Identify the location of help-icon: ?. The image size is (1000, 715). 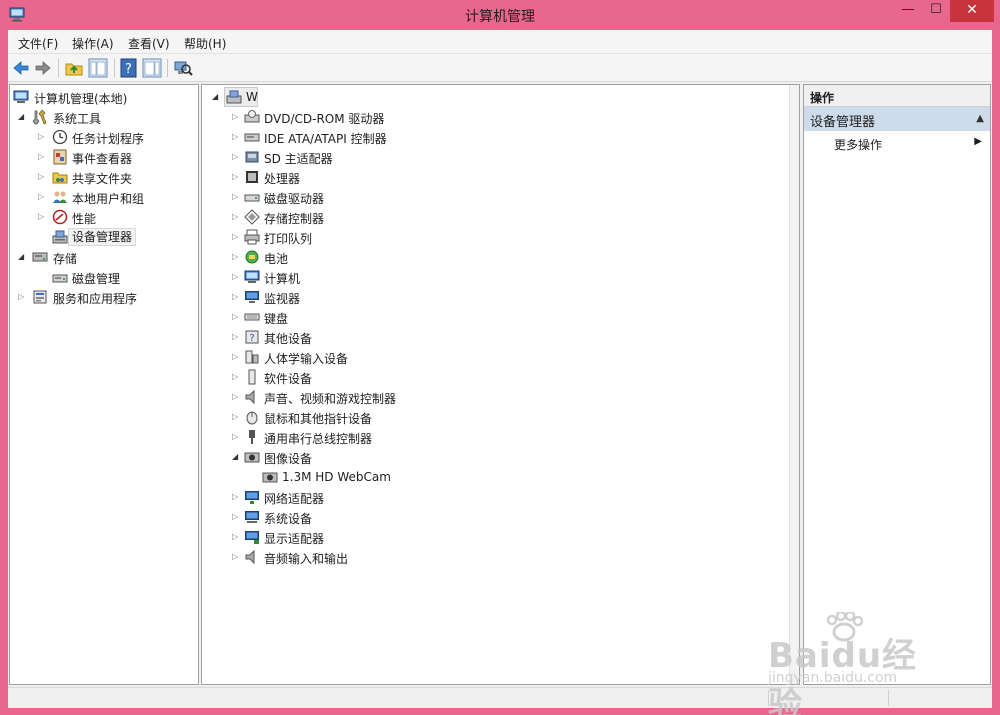
(129, 68).